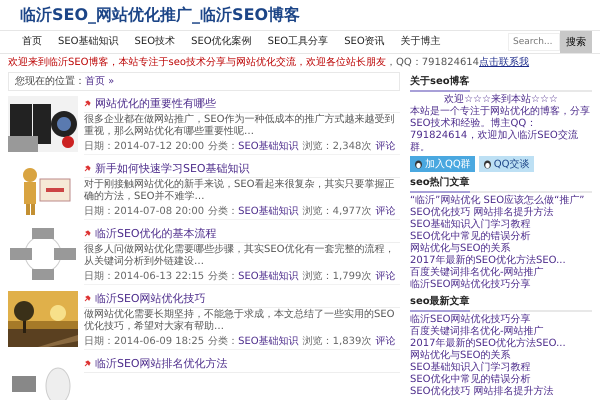 Image resolution: width=600 pixels, height=400 pixels. I want to click on nav-link: SEO工具分享, so click(298, 42).